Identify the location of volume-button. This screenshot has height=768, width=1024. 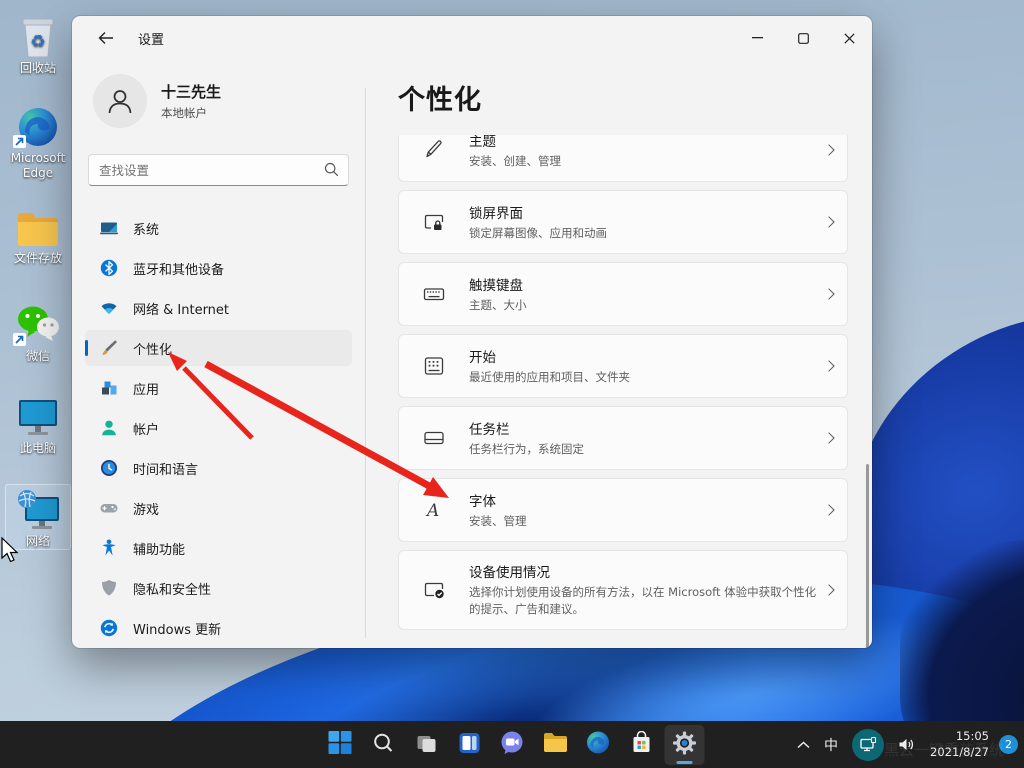
(906, 745).